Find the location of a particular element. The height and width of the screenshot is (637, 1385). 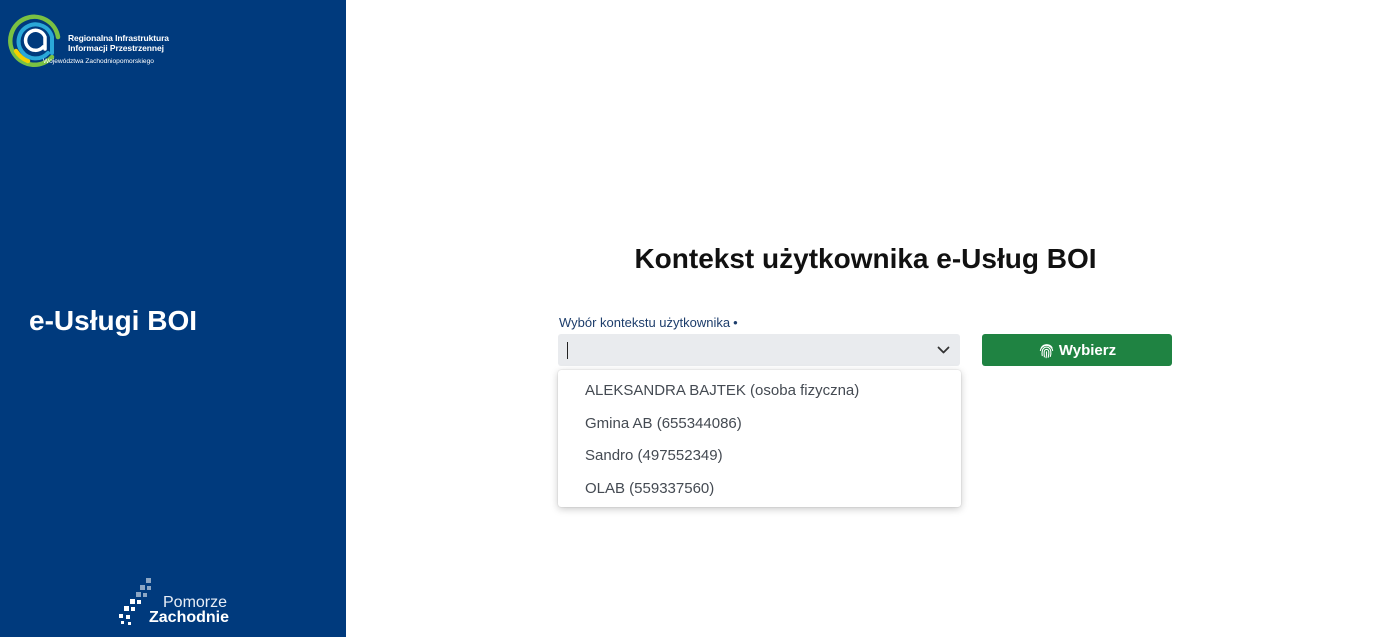

select-context-button: Wybierz is located at coordinates (1077, 350).